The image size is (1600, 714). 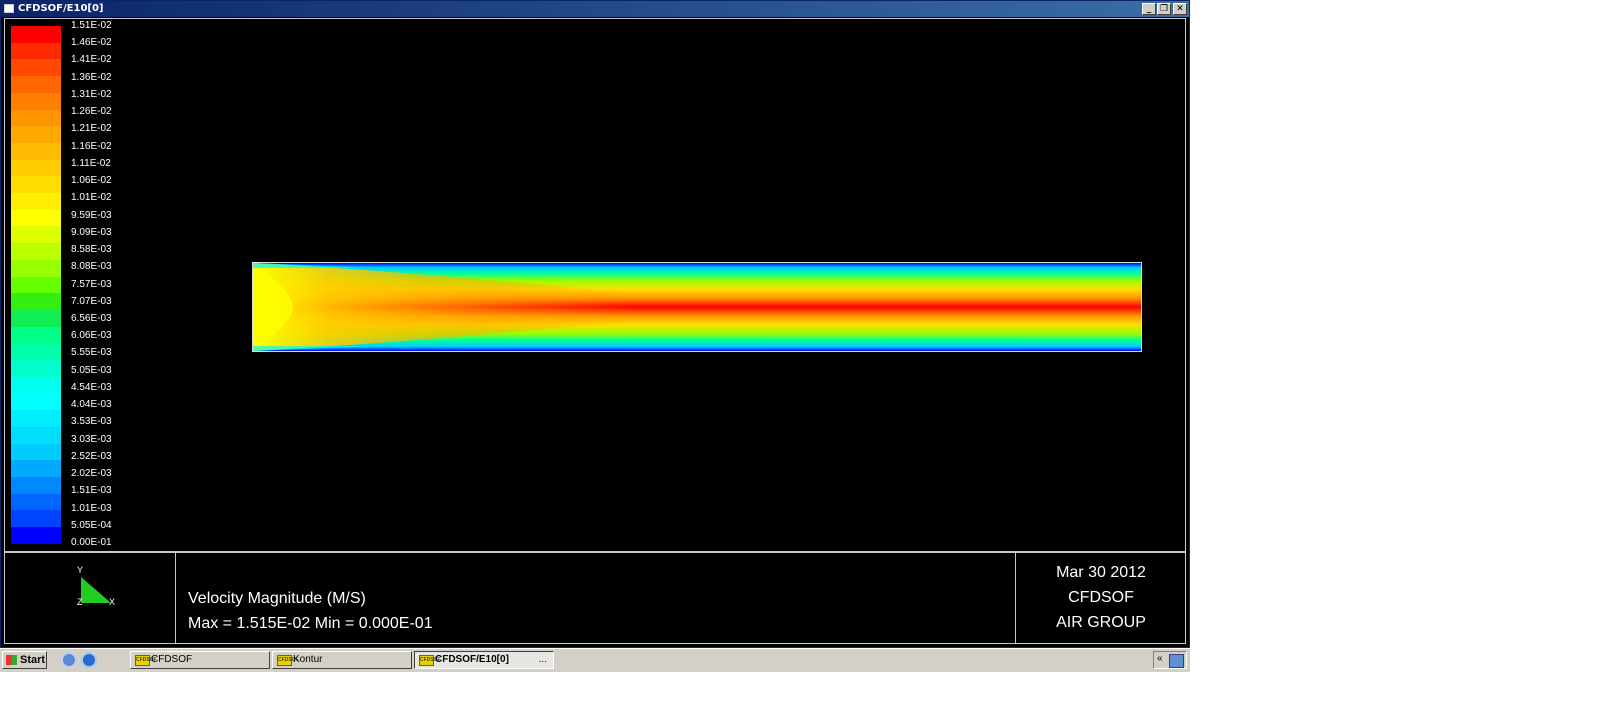 I want to click on color-legend-bar, so click(x=36, y=285).